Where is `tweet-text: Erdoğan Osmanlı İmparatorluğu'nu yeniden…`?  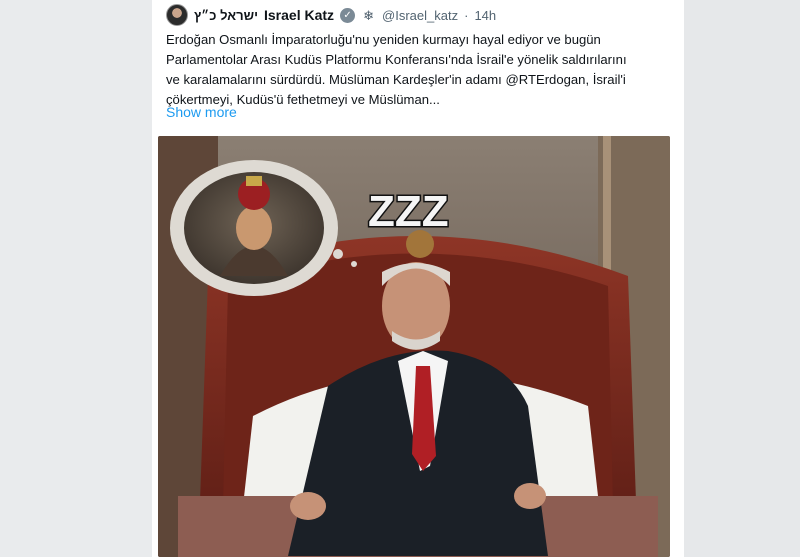
tweet-text: Erdoğan Osmanlı İmparatorluğu'nu yeniden… is located at coordinates (418, 70).